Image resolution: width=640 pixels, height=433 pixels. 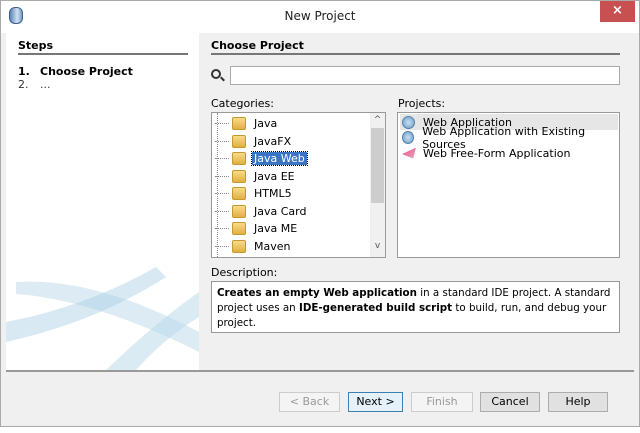 I want to click on category-label: Java Card, so click(x=280, y=211).